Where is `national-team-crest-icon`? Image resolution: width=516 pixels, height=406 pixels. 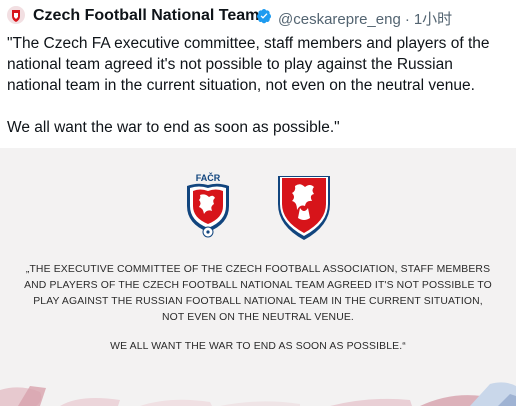 national-team-crest-icon is located at coordinates (304, 208).